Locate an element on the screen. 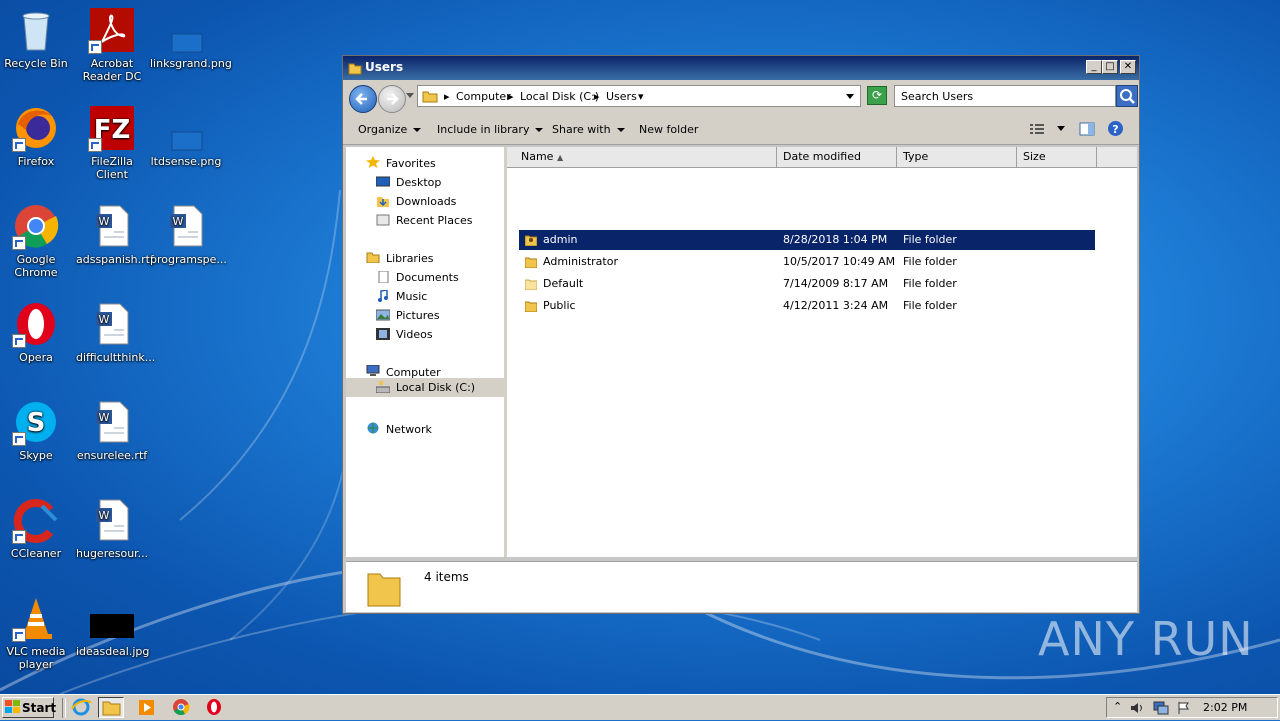 The height and width of the screenshot is (721, 1280). local-disk-icon is located at coordinates (383, 387).